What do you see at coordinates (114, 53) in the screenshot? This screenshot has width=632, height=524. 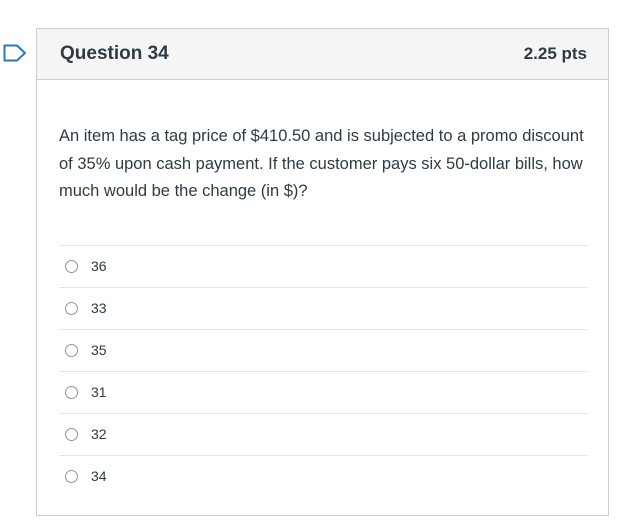 I see `question-title: Question 34` at bounding box center [114, 53].